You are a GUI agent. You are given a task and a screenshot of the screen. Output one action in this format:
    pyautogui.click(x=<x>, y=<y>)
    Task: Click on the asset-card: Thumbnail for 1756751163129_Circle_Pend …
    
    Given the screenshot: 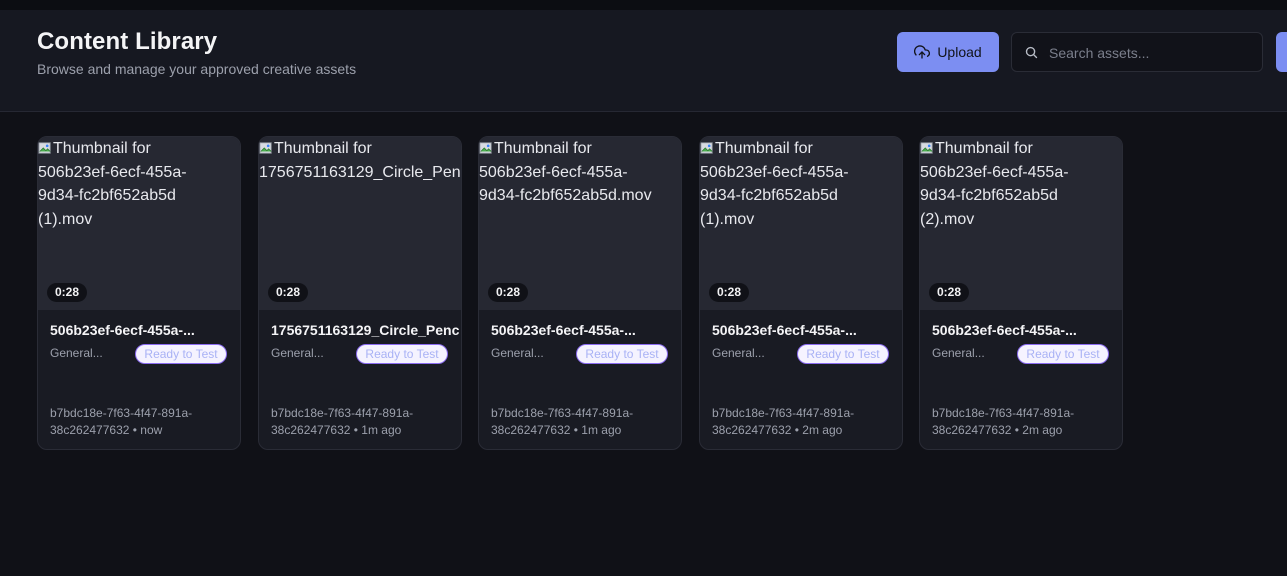 What is the action you would take?
    pyautogui.click(x=360, y=293)
    